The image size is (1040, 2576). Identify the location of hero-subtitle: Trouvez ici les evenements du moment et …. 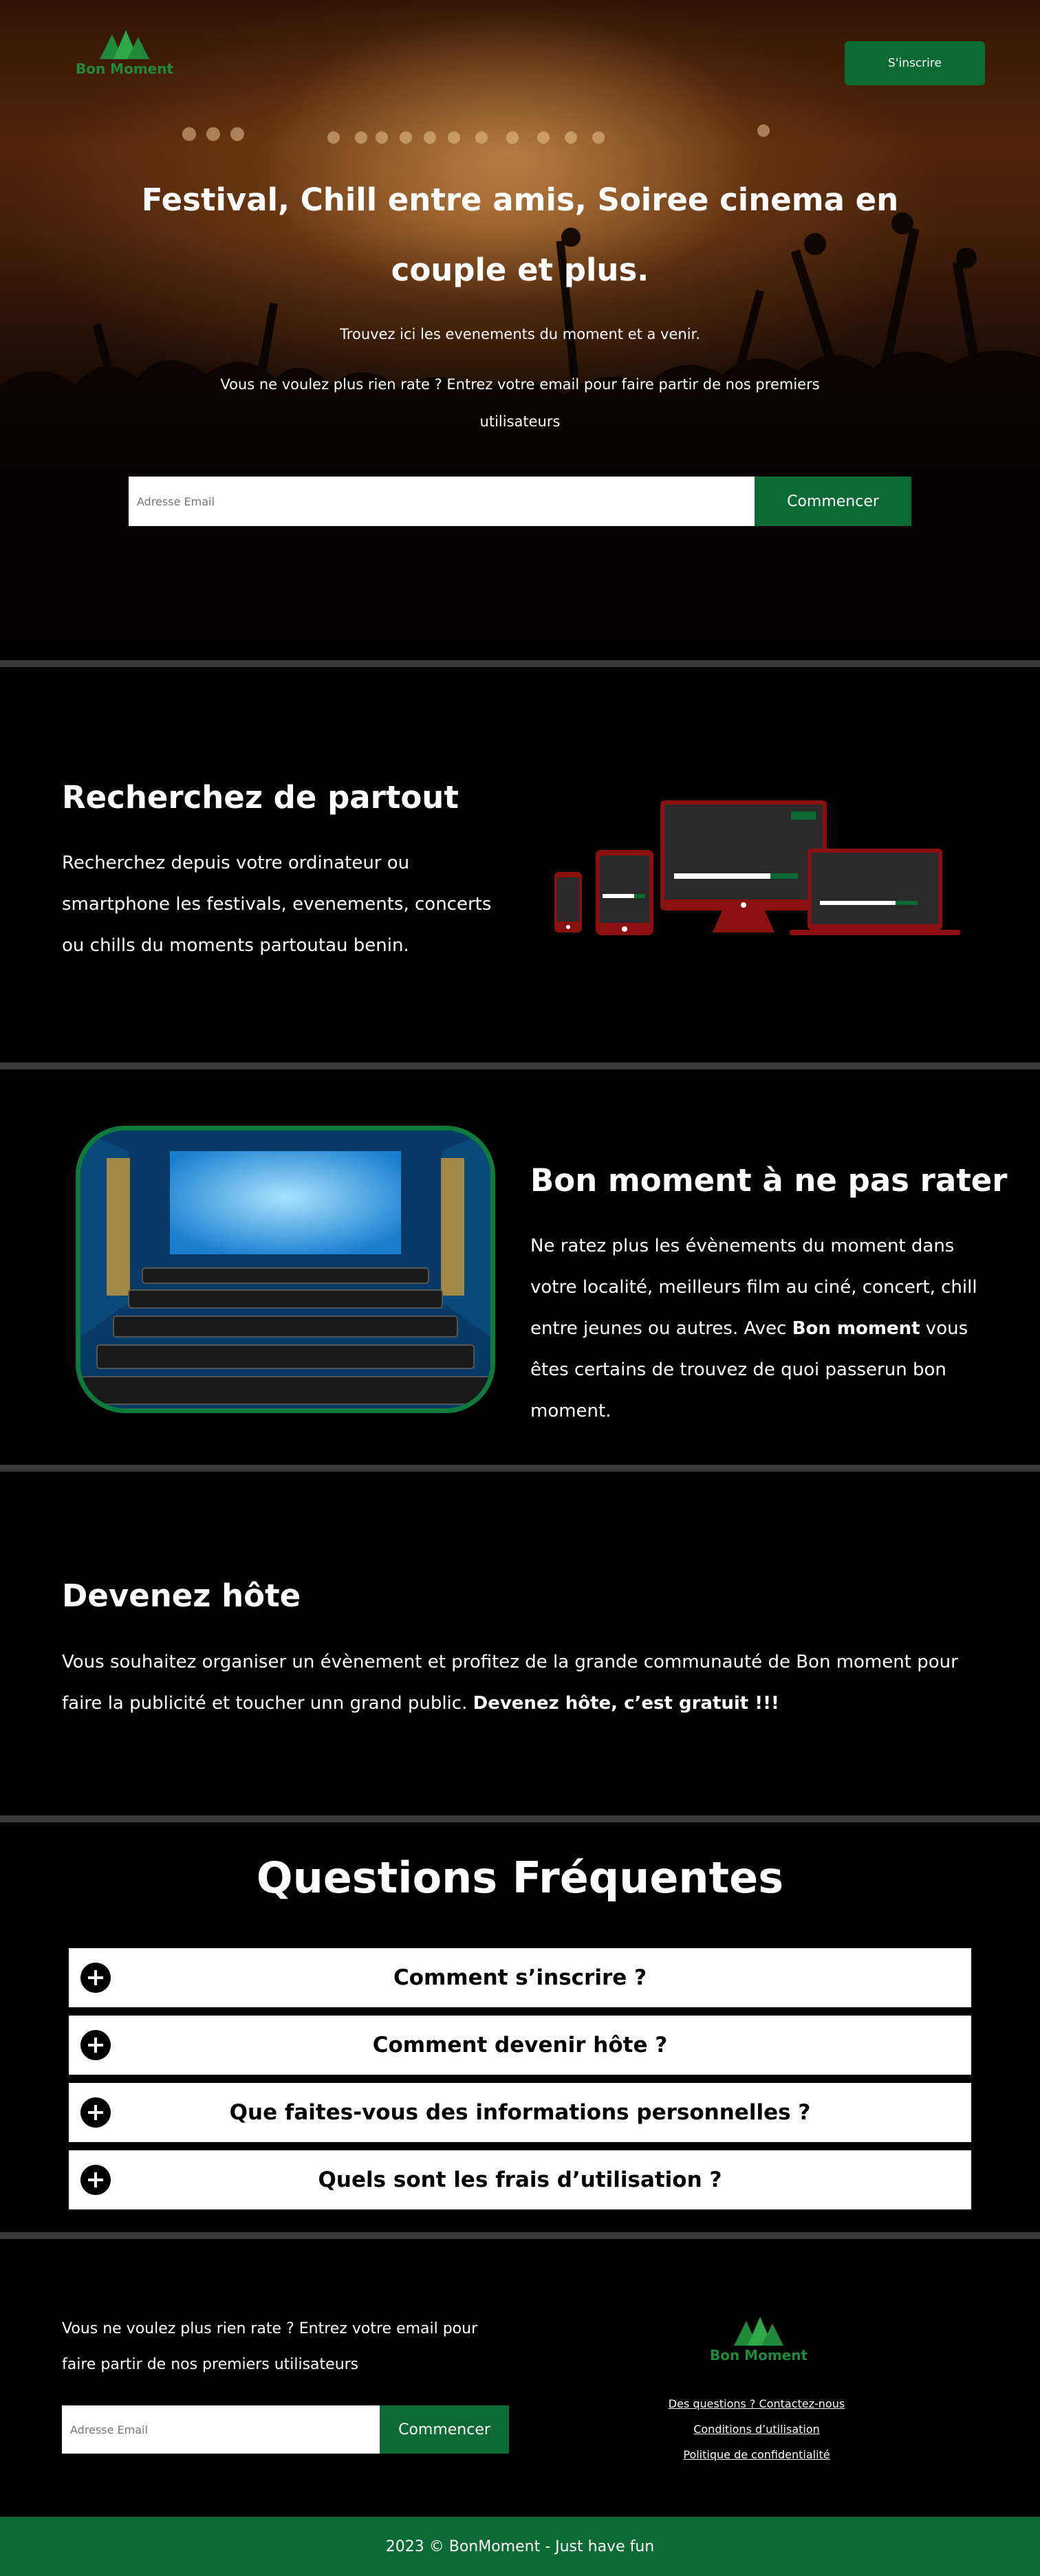
(520, 334).